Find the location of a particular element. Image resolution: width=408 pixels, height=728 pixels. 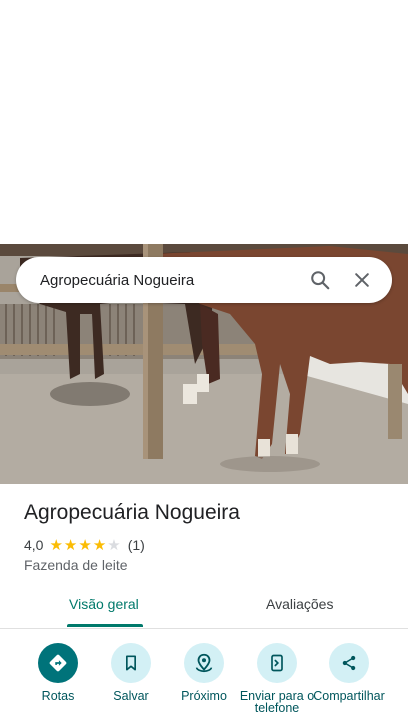

star-rating: ★ ★ ★ ★ ★ is located at coordinates (85, 545).